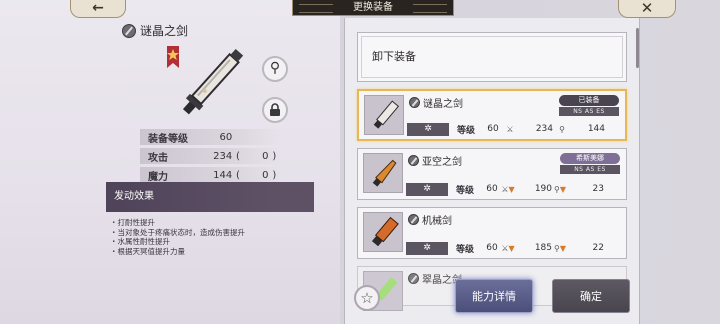 This screenshot has height=324, width=720. What do you see at coordinates (562, 129) in the screenshot?
I see `magic-icon: ⚲` at bounding box center [562, 129].